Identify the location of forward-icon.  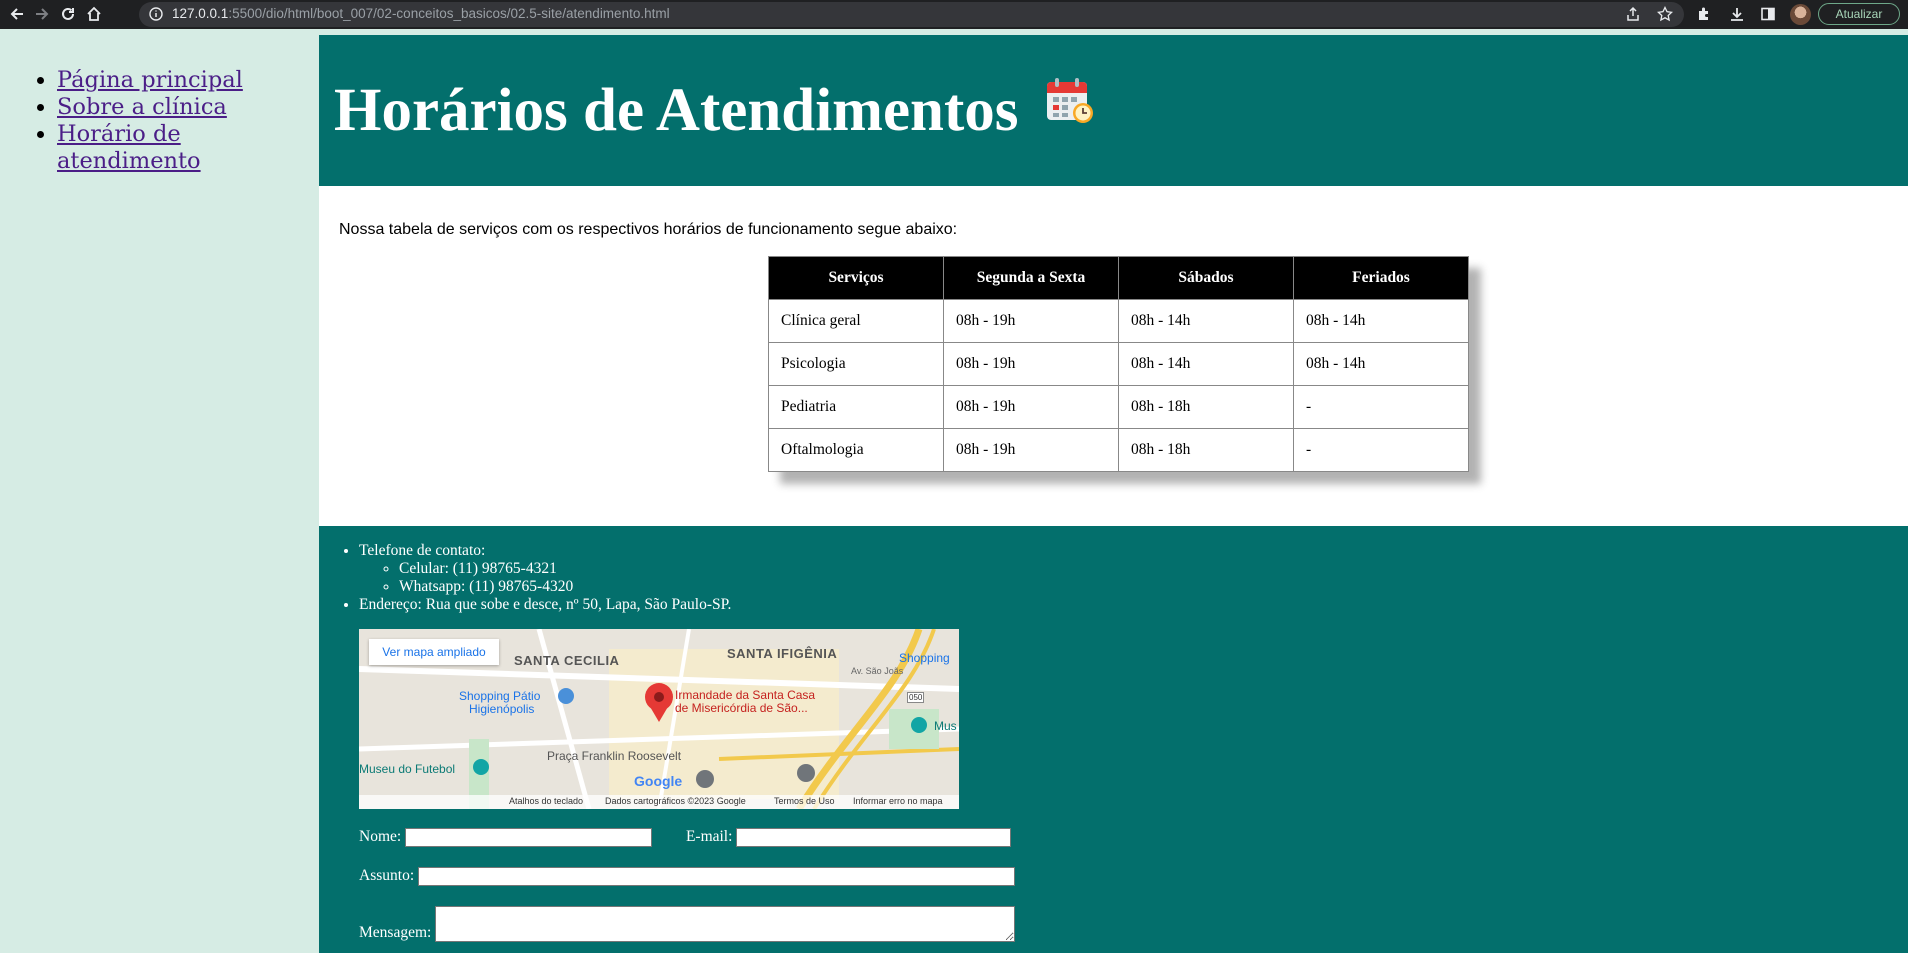
(42, 14).